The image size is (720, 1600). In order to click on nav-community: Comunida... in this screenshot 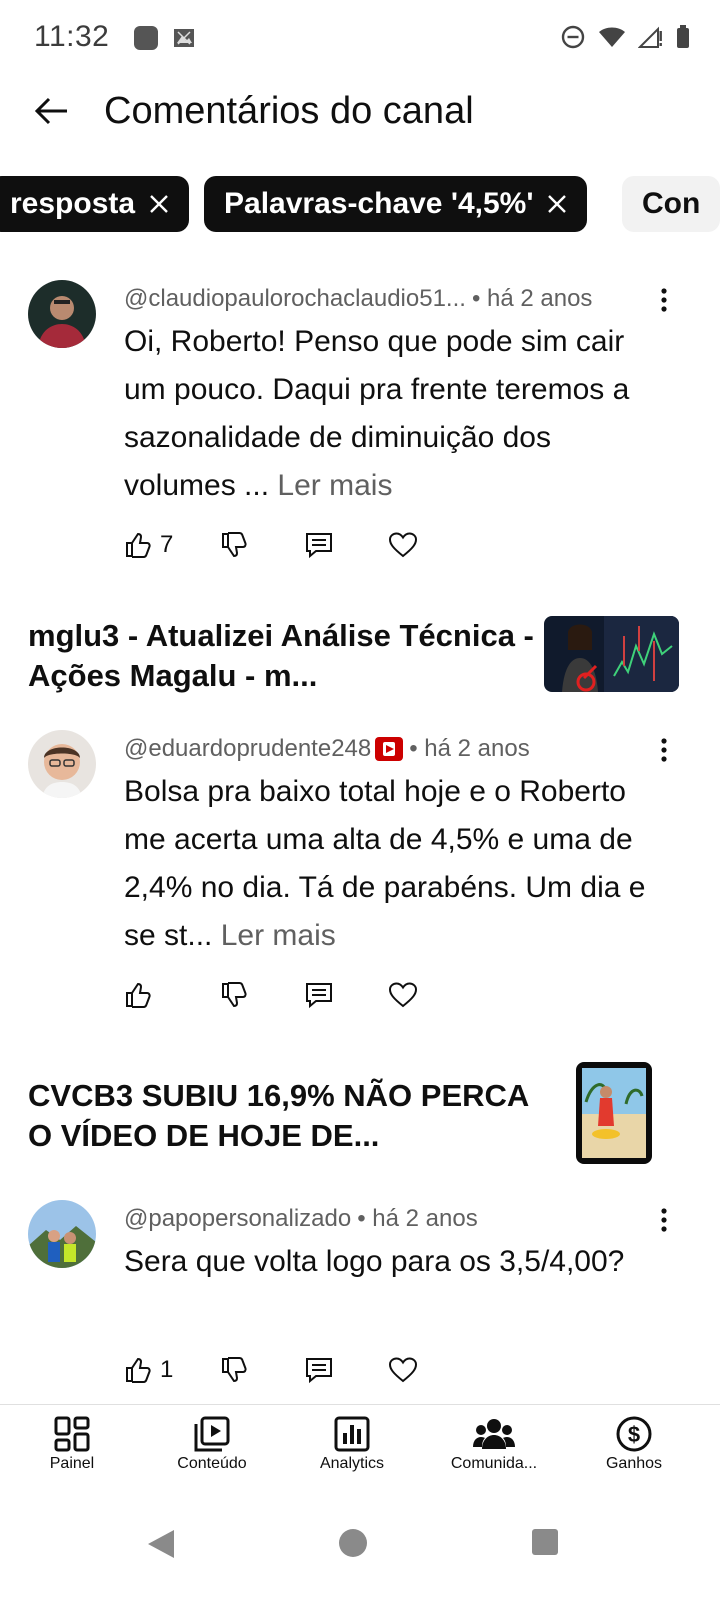, I will do `click(494, 1453)`.